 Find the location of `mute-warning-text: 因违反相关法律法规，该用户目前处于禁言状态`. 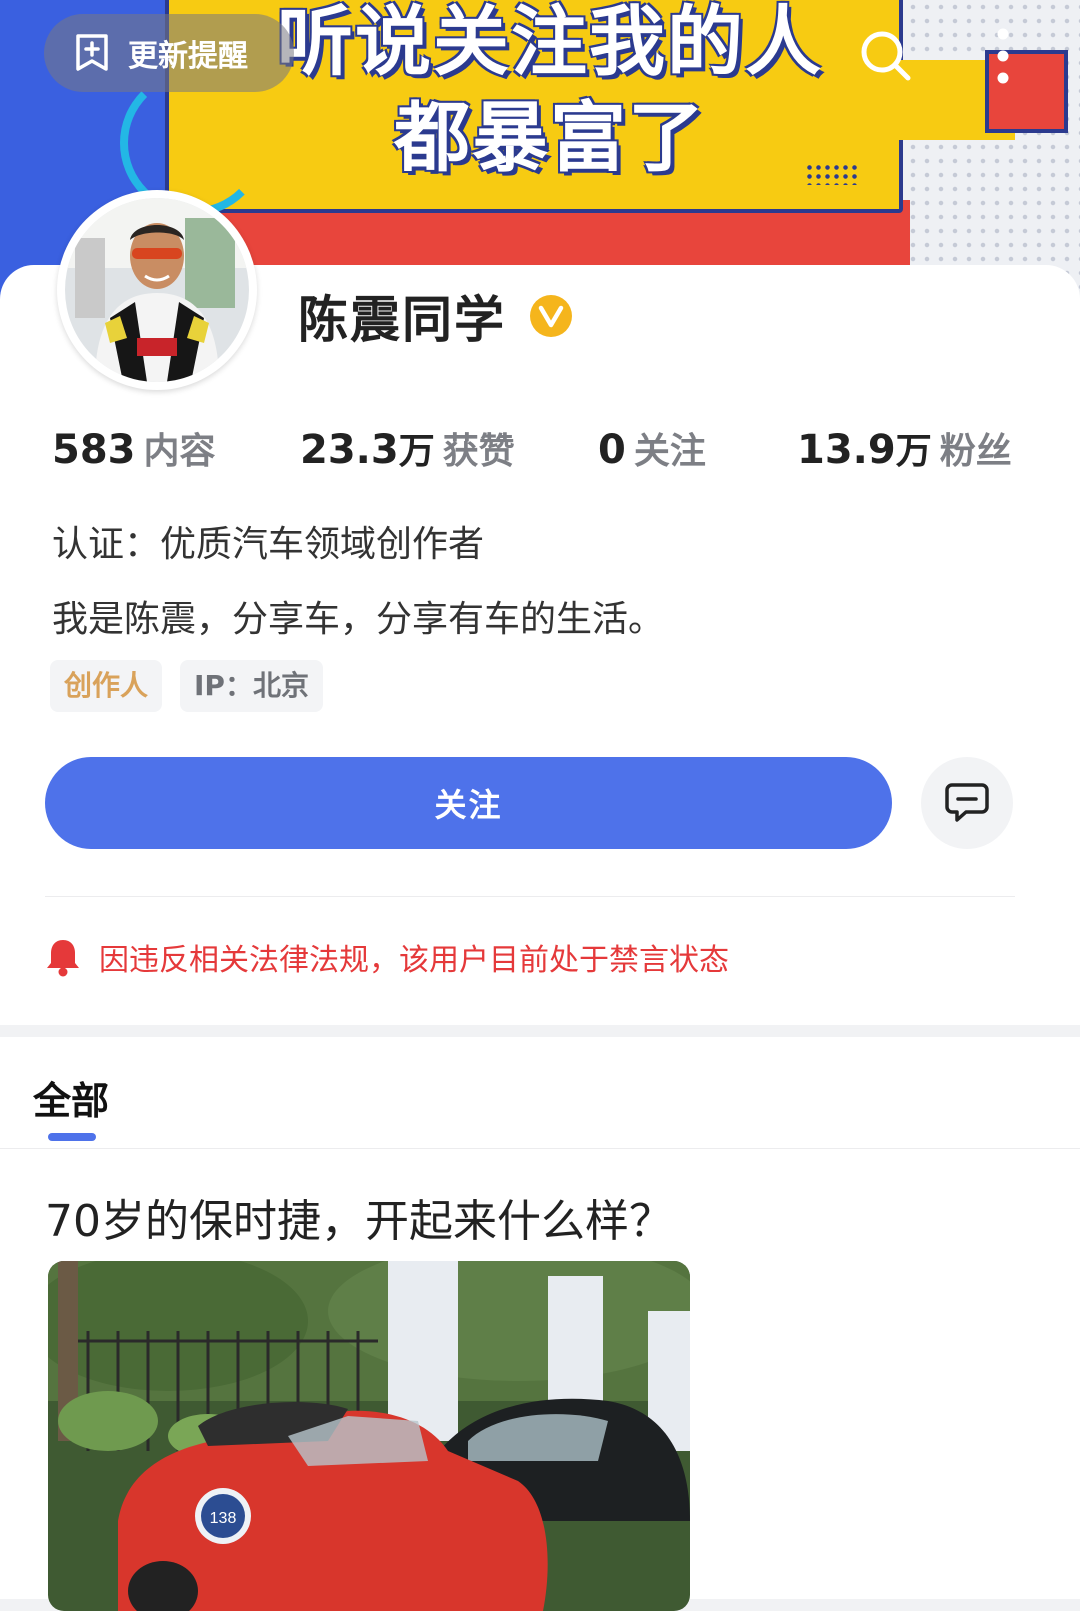

mute-warning-text: 因违反相关法律法规，该用户目前处于禁言状态 is located at coordinates (414, 960).